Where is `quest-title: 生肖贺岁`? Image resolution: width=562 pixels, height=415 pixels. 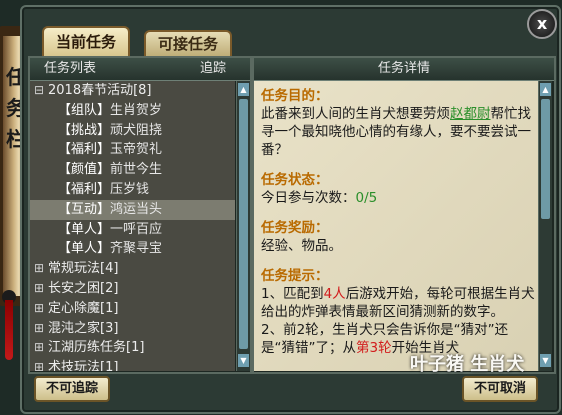 quest-title: 生肖贺岁 is located at coordinates (136, 110).